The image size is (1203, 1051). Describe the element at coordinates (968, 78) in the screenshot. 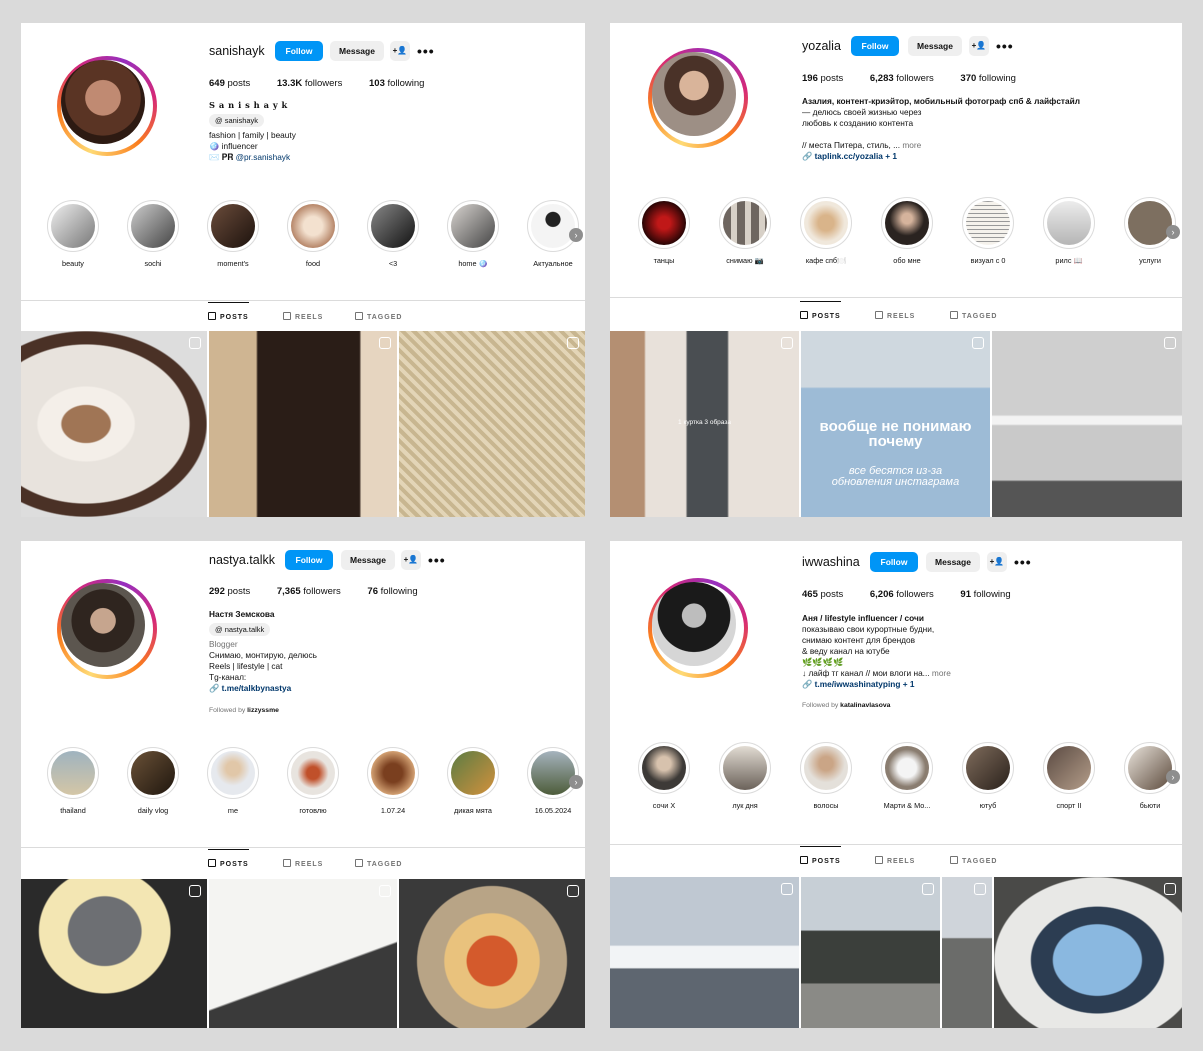

I see `following-count: 370` at that location.